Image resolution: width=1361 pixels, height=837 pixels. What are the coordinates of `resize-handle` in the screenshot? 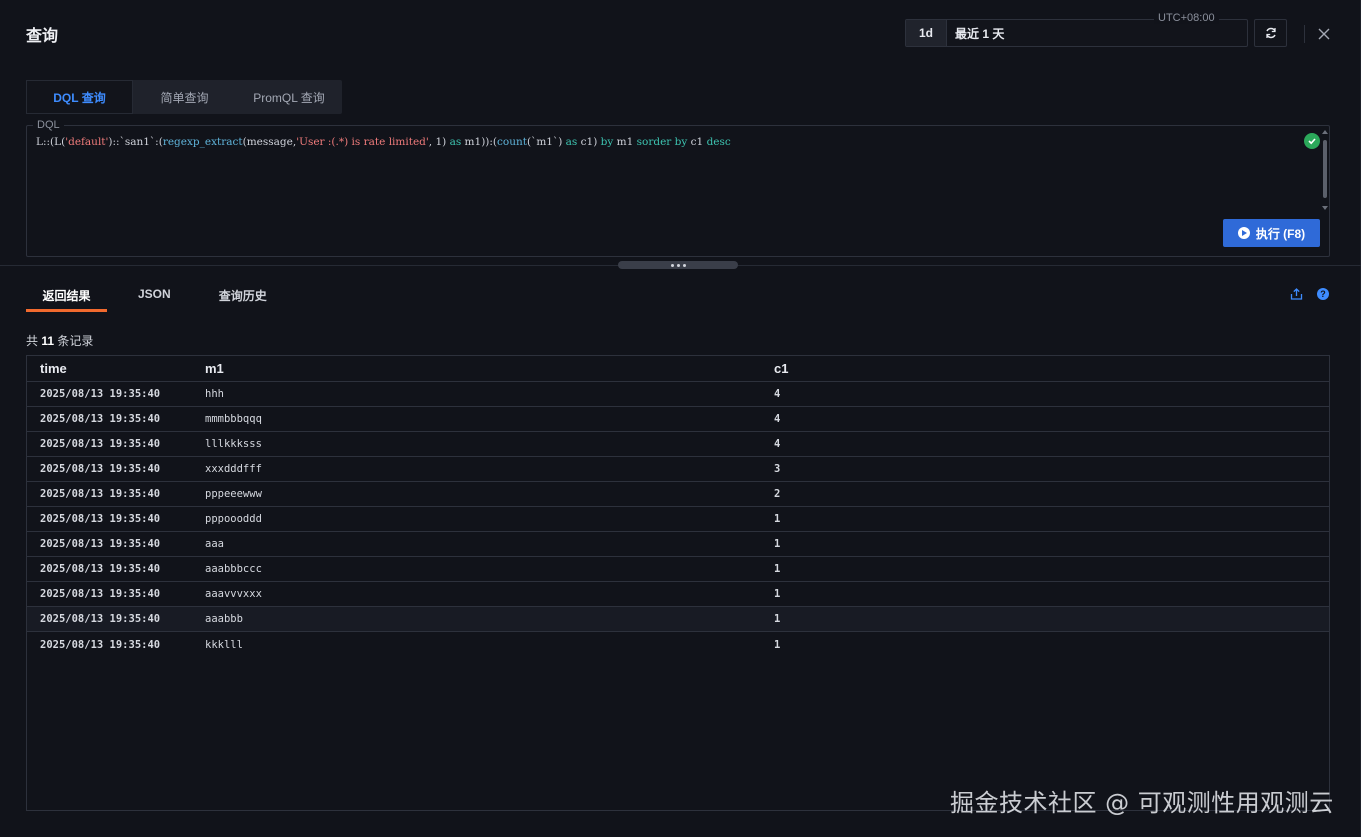 It's located at (678, 265).